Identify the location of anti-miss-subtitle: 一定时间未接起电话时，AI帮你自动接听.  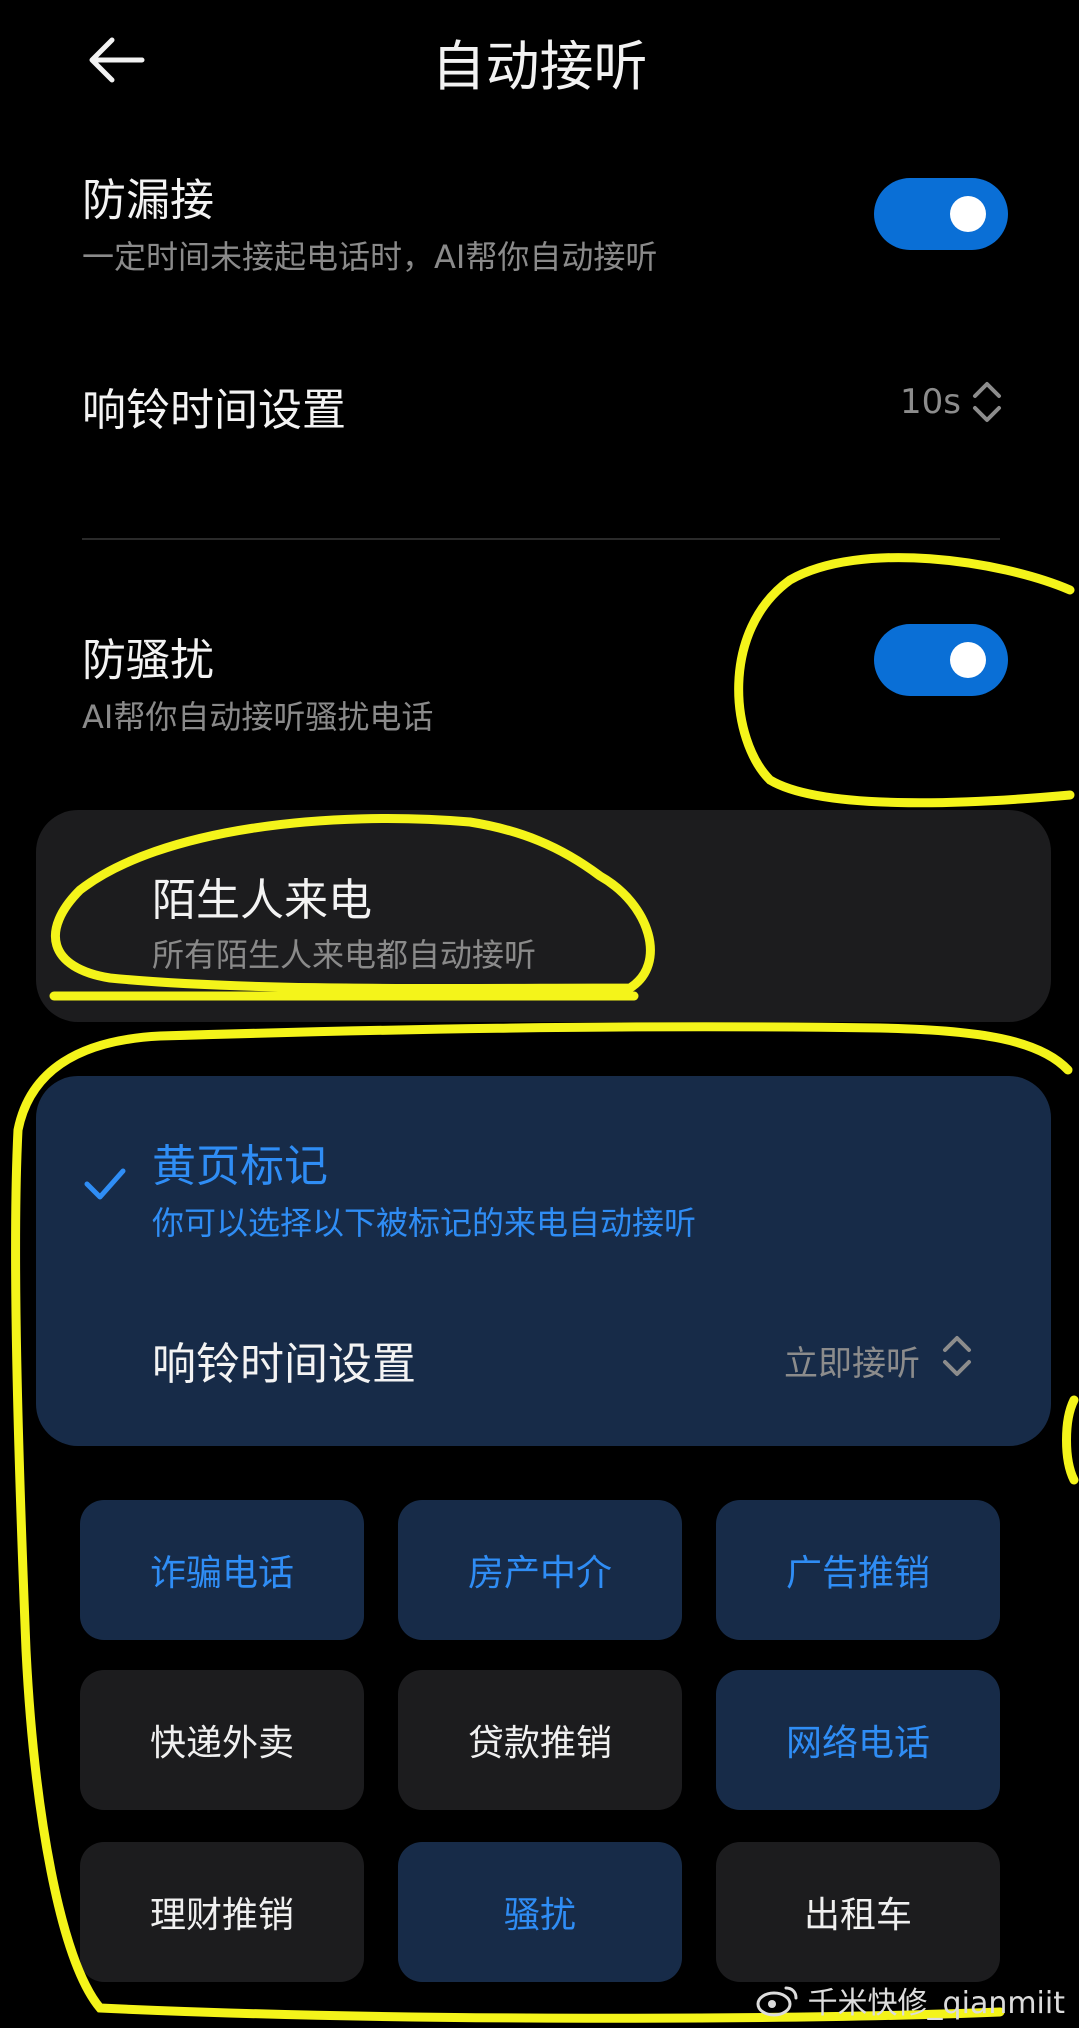
(370, 257).